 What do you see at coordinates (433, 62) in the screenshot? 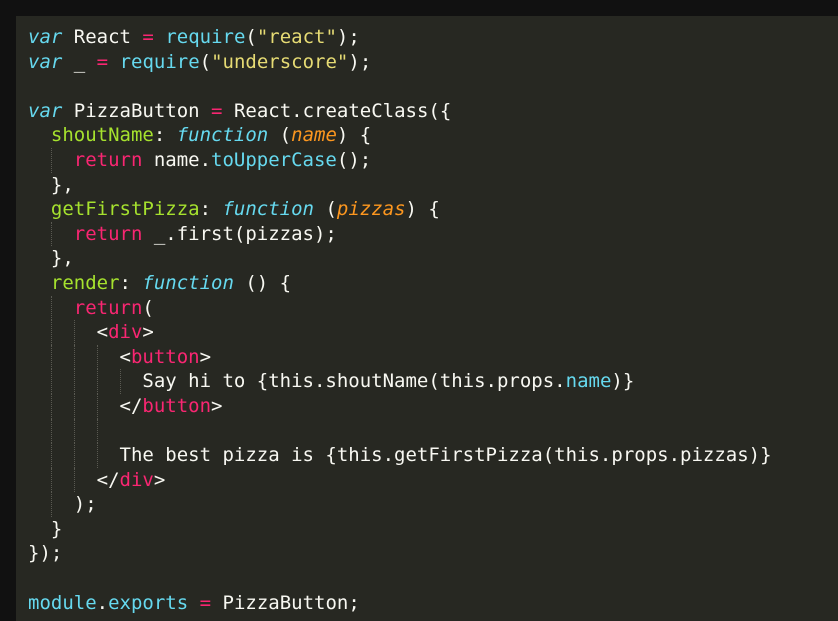
I see `code-line: var _ = require("underscore");` at bounding box center [433, 62].